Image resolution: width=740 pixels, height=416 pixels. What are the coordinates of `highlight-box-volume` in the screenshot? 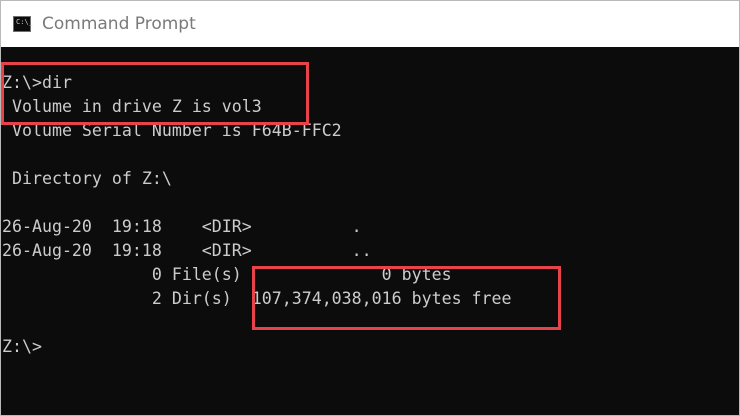 It's located at (155, 93).